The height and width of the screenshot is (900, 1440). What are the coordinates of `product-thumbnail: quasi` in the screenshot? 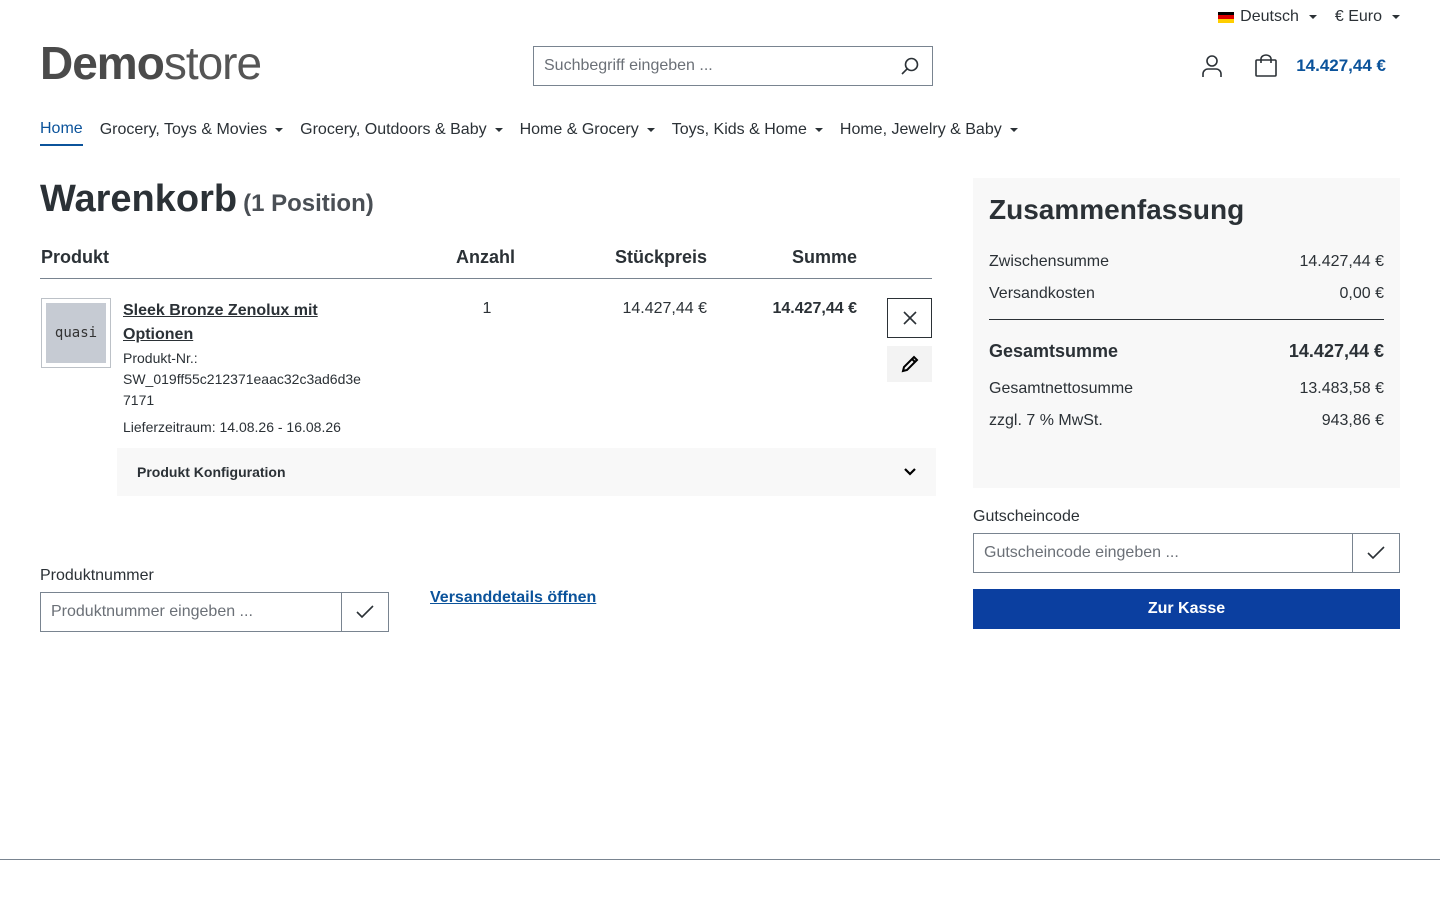 It's located at (76, 333).